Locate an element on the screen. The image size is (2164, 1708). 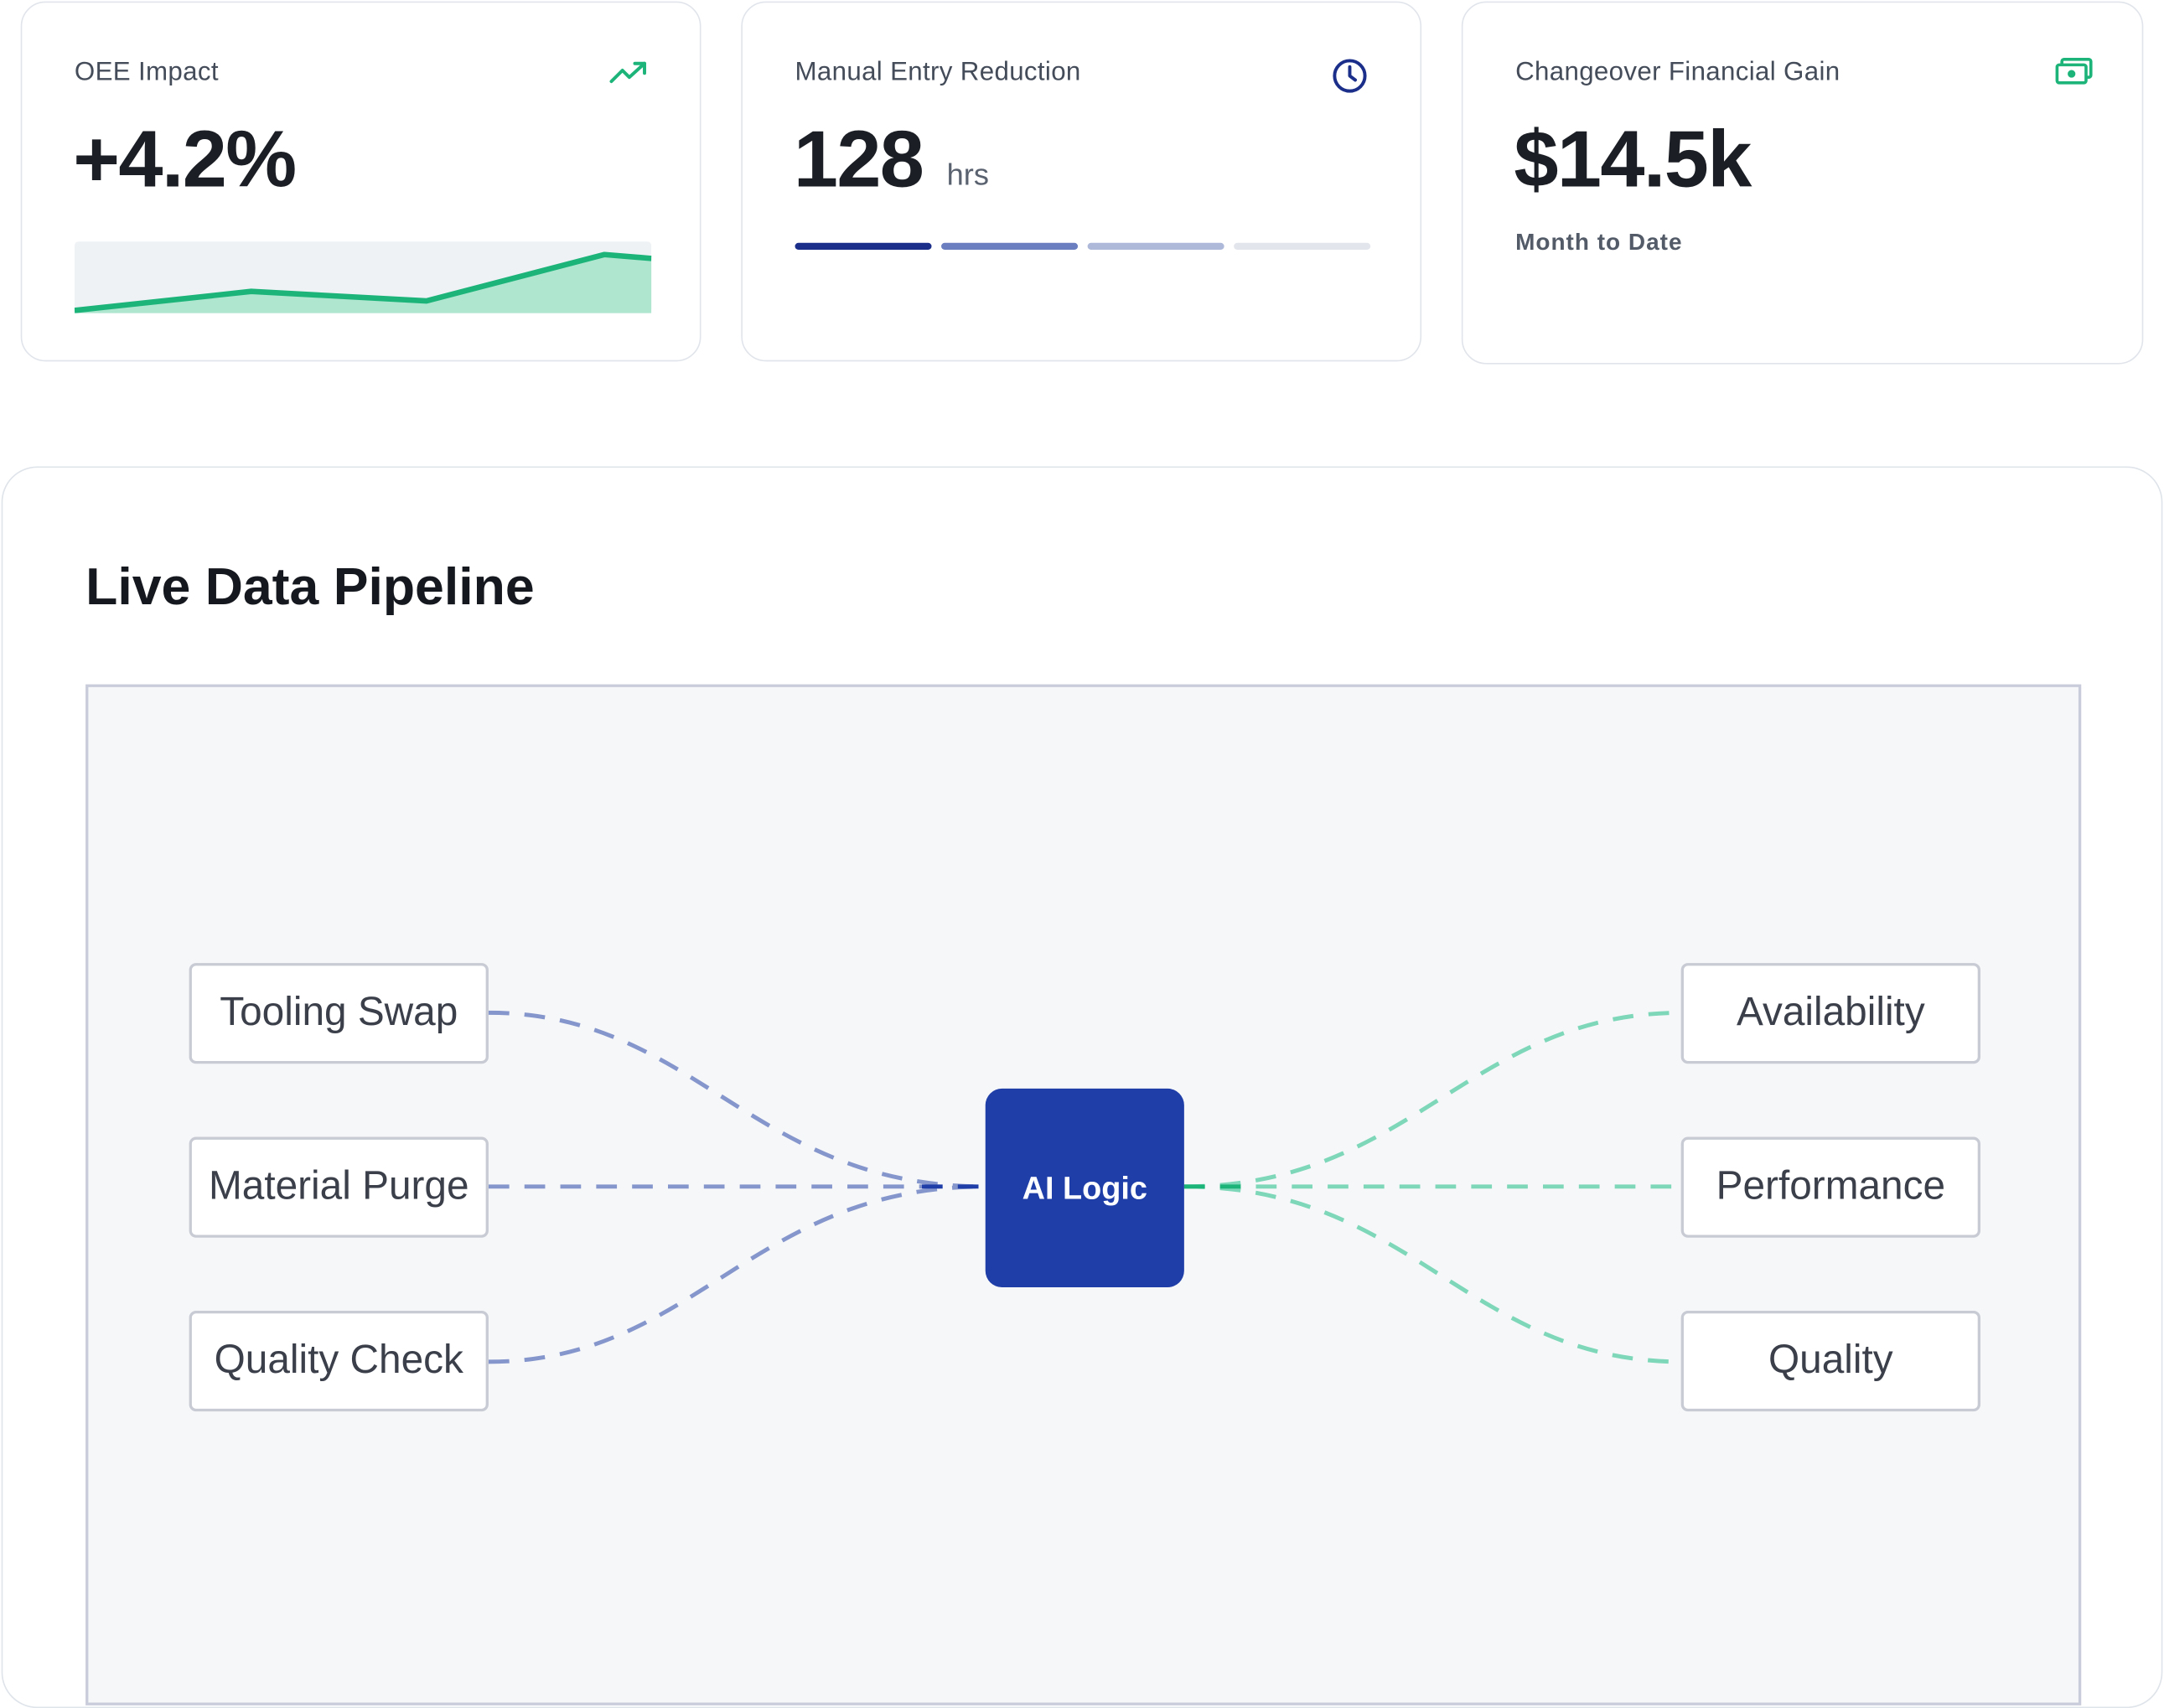
oee-sparkline is located at coordinates (363, 277).